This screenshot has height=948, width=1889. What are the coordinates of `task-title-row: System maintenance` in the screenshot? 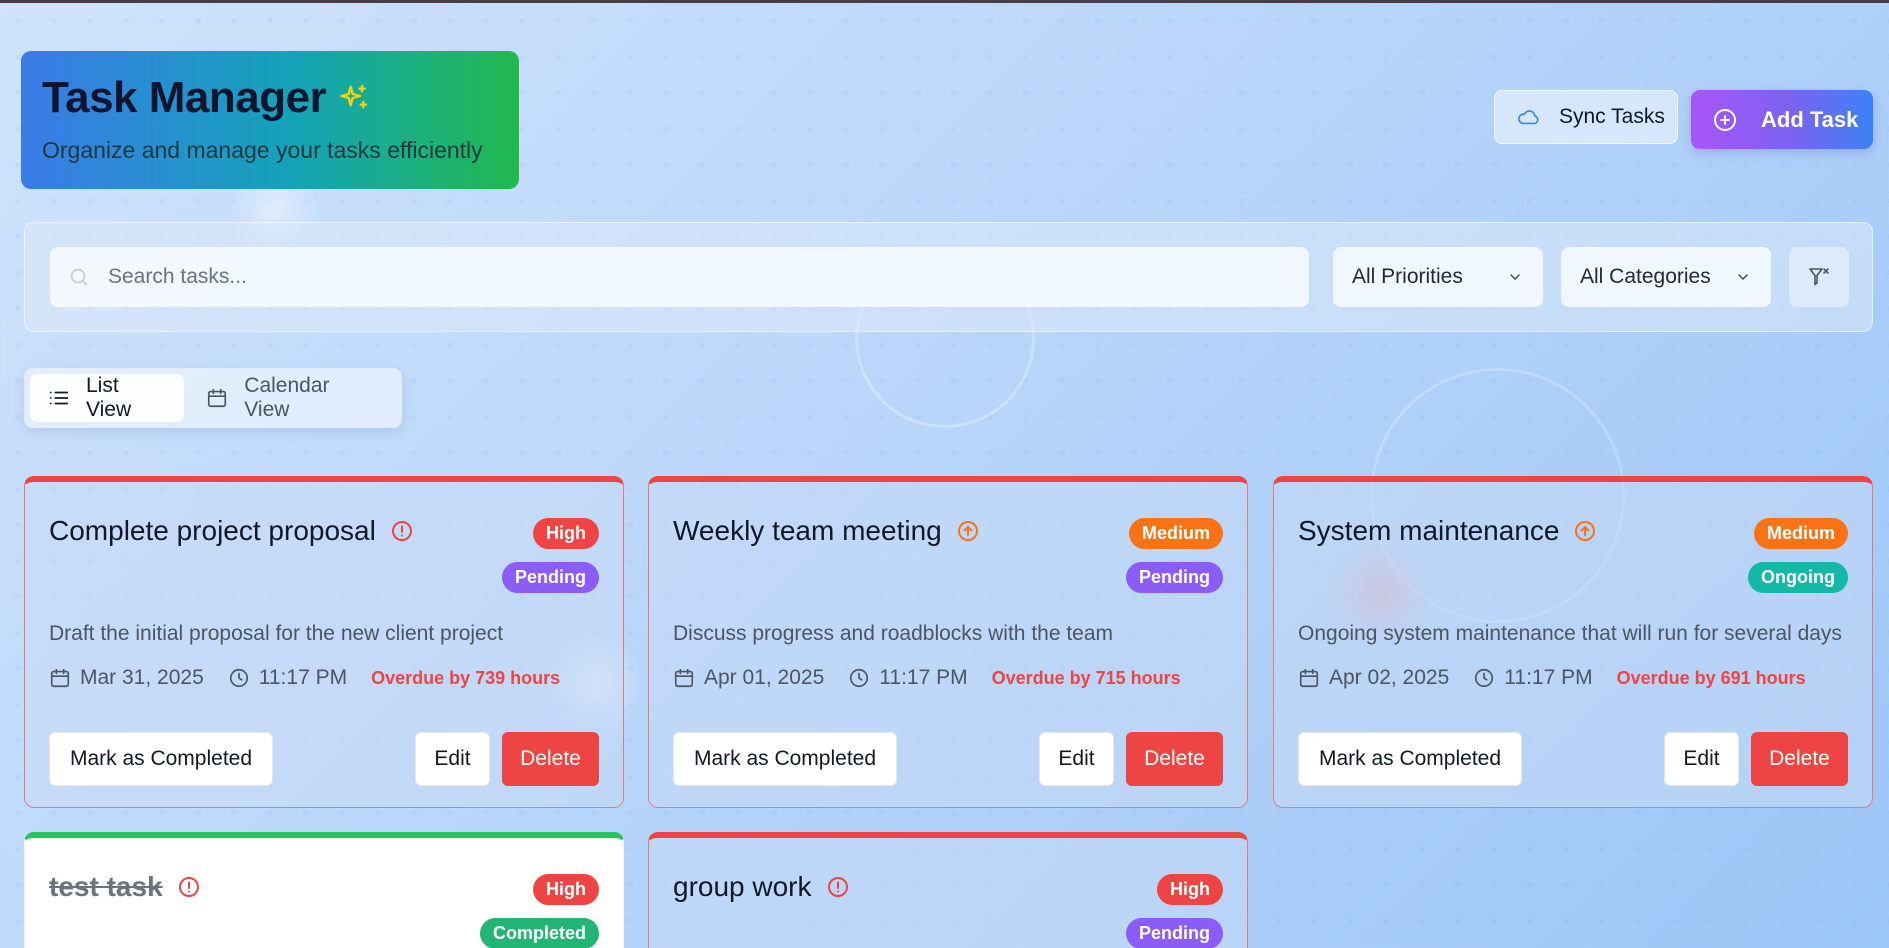 It's located at (1447, 531).